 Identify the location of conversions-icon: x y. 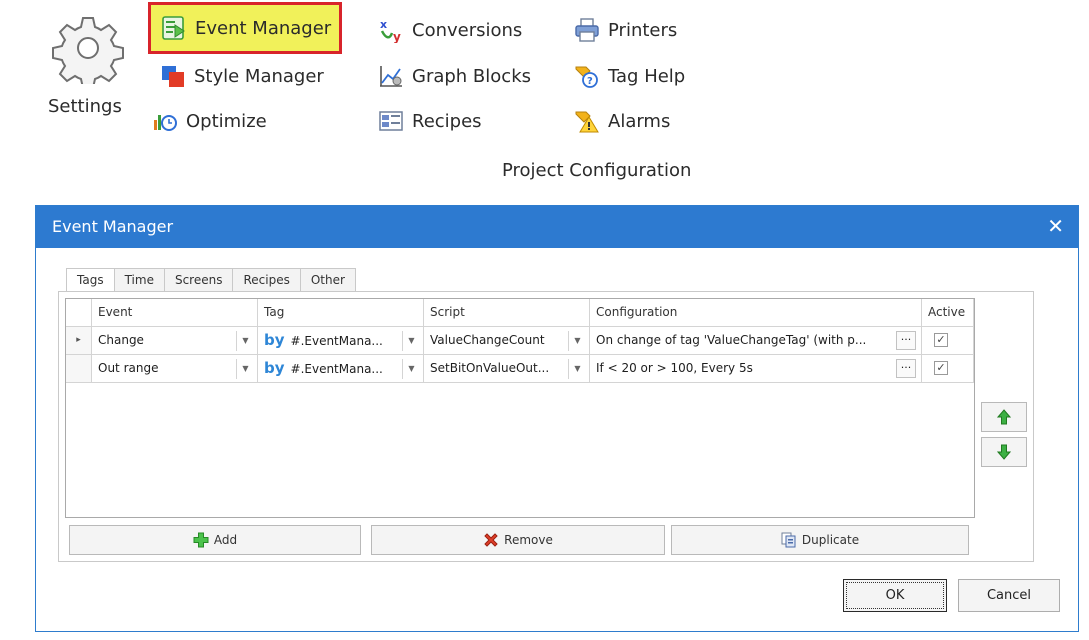
(390, 30).